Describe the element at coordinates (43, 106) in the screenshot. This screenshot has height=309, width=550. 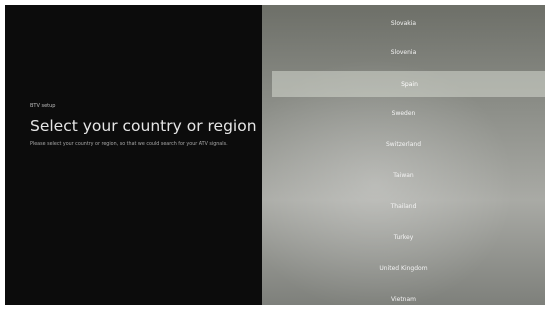
I see `section-label: BTV setup` at that location.